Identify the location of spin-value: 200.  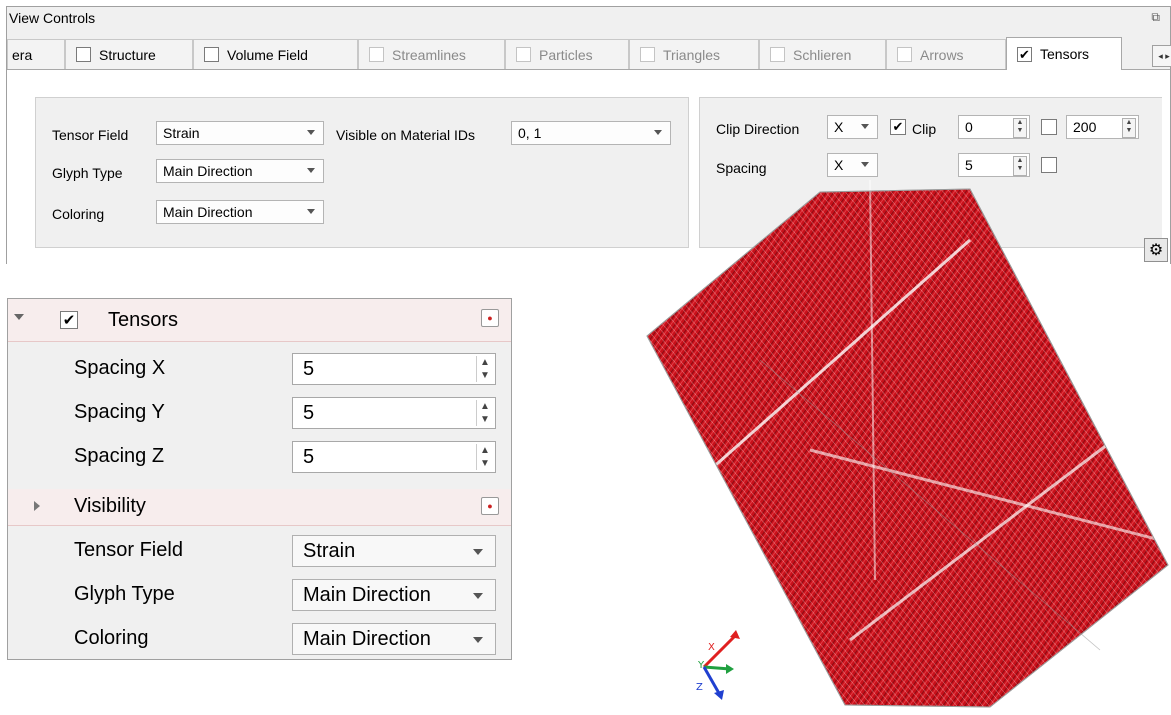
(1085, 127).